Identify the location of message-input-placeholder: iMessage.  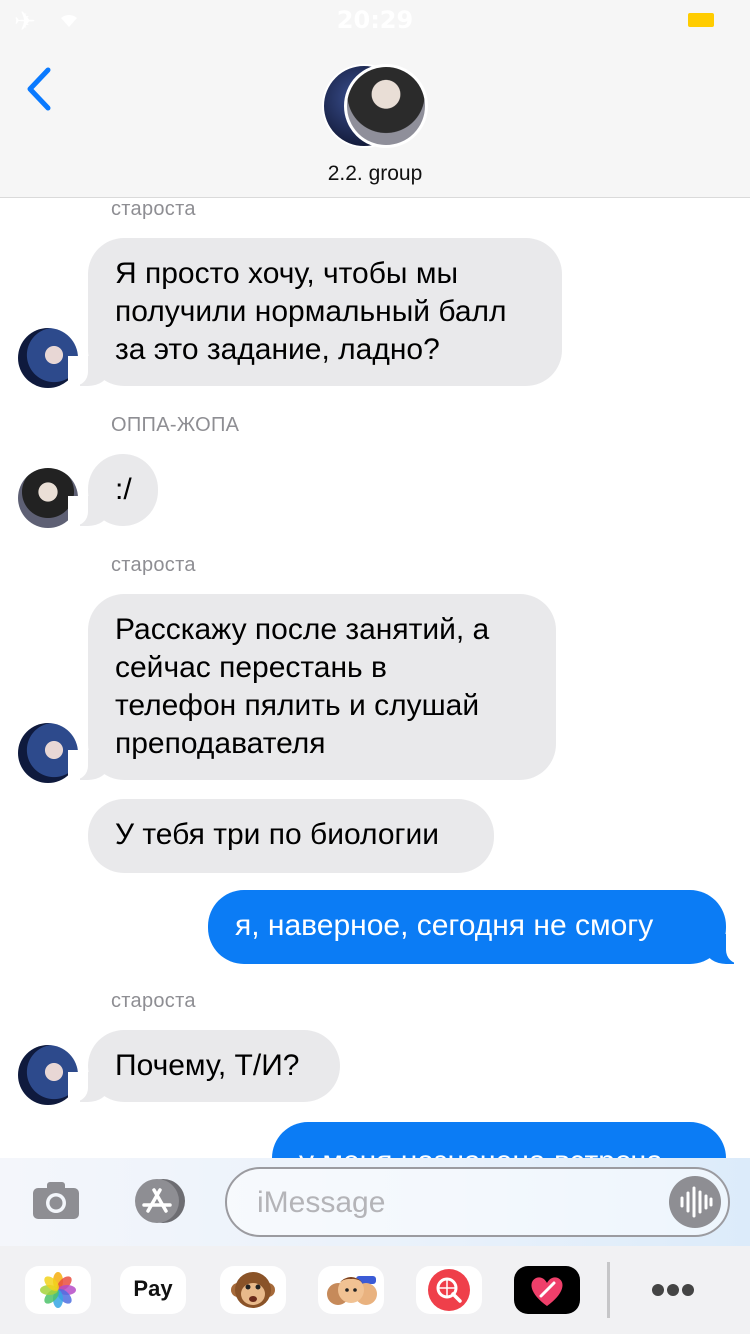
(321, 1202).